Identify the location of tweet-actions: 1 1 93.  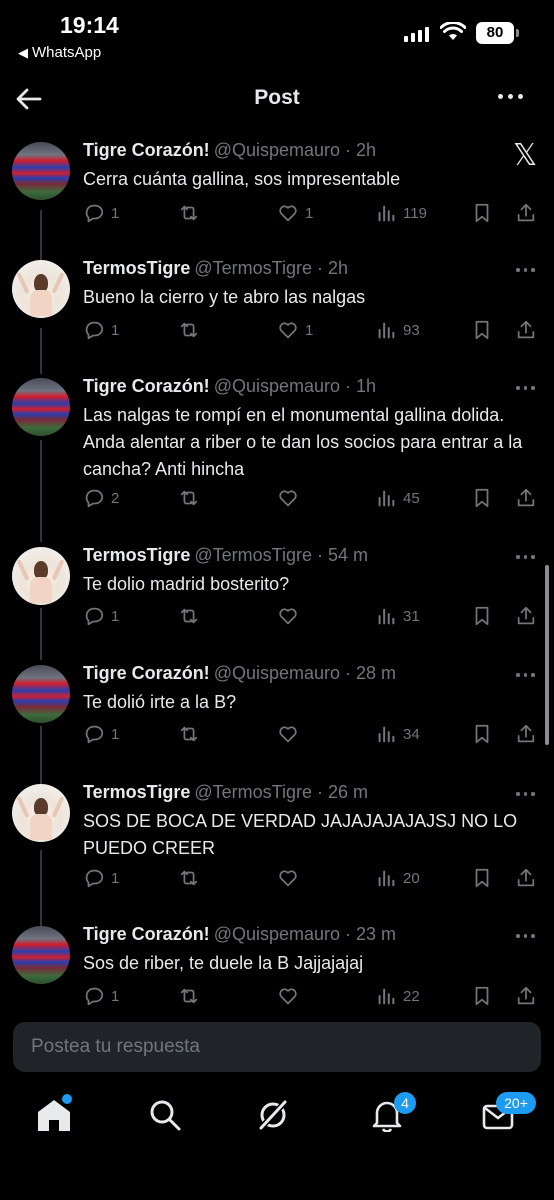
(313, 330).